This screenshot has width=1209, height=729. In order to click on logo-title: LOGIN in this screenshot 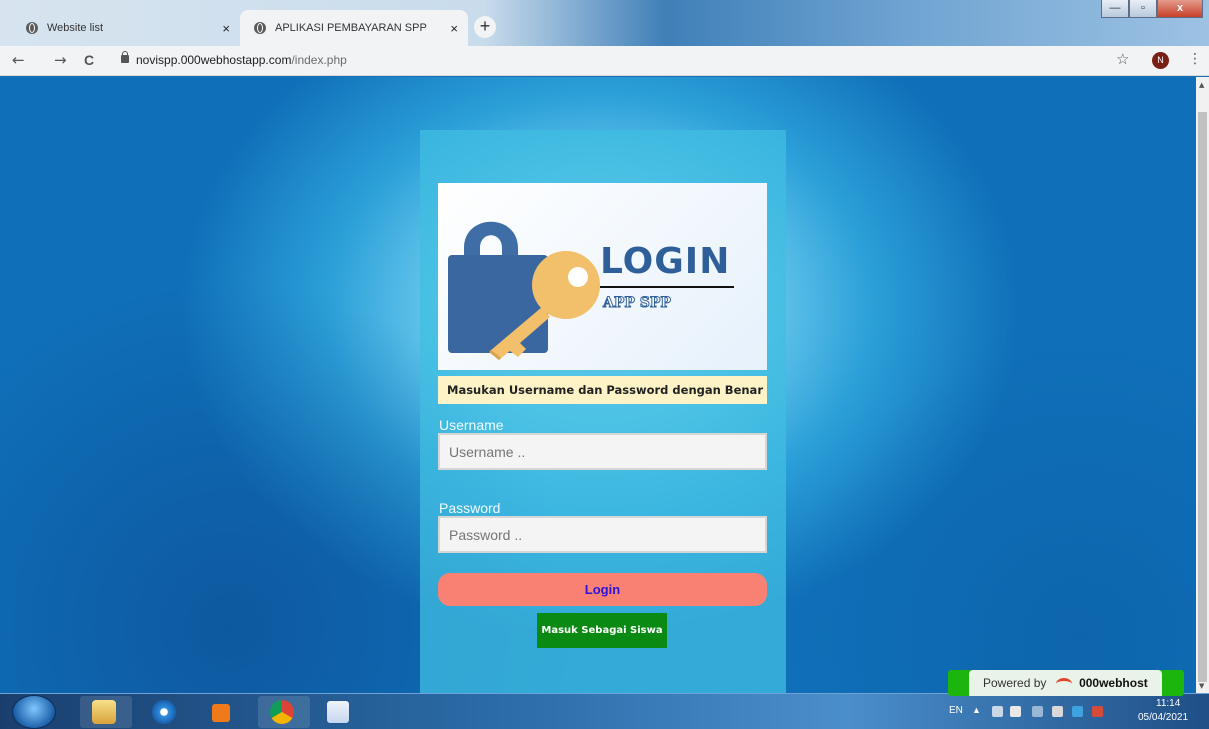, I will do `click(665, 261)`.